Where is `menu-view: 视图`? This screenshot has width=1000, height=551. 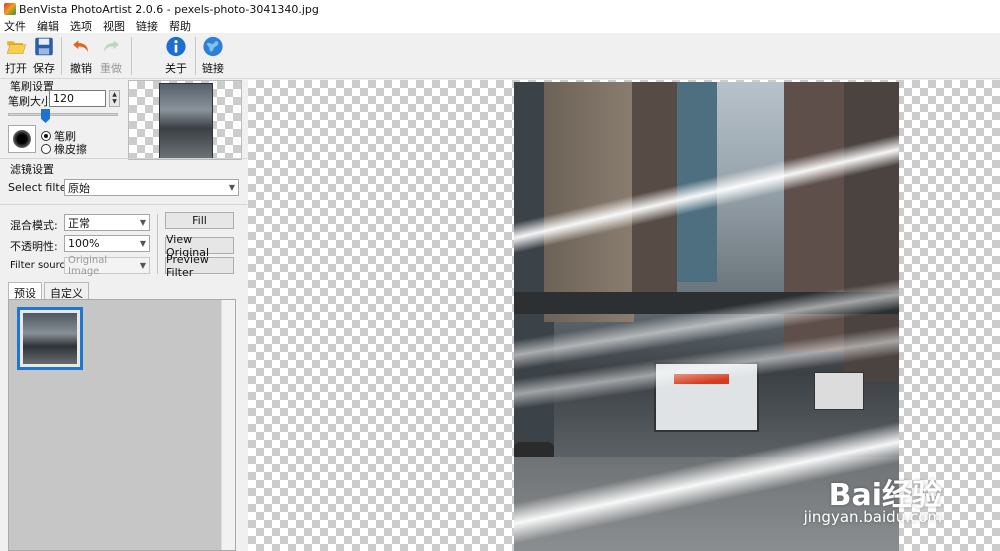
menu-view: 视图 is located at coordinates (114, 26).